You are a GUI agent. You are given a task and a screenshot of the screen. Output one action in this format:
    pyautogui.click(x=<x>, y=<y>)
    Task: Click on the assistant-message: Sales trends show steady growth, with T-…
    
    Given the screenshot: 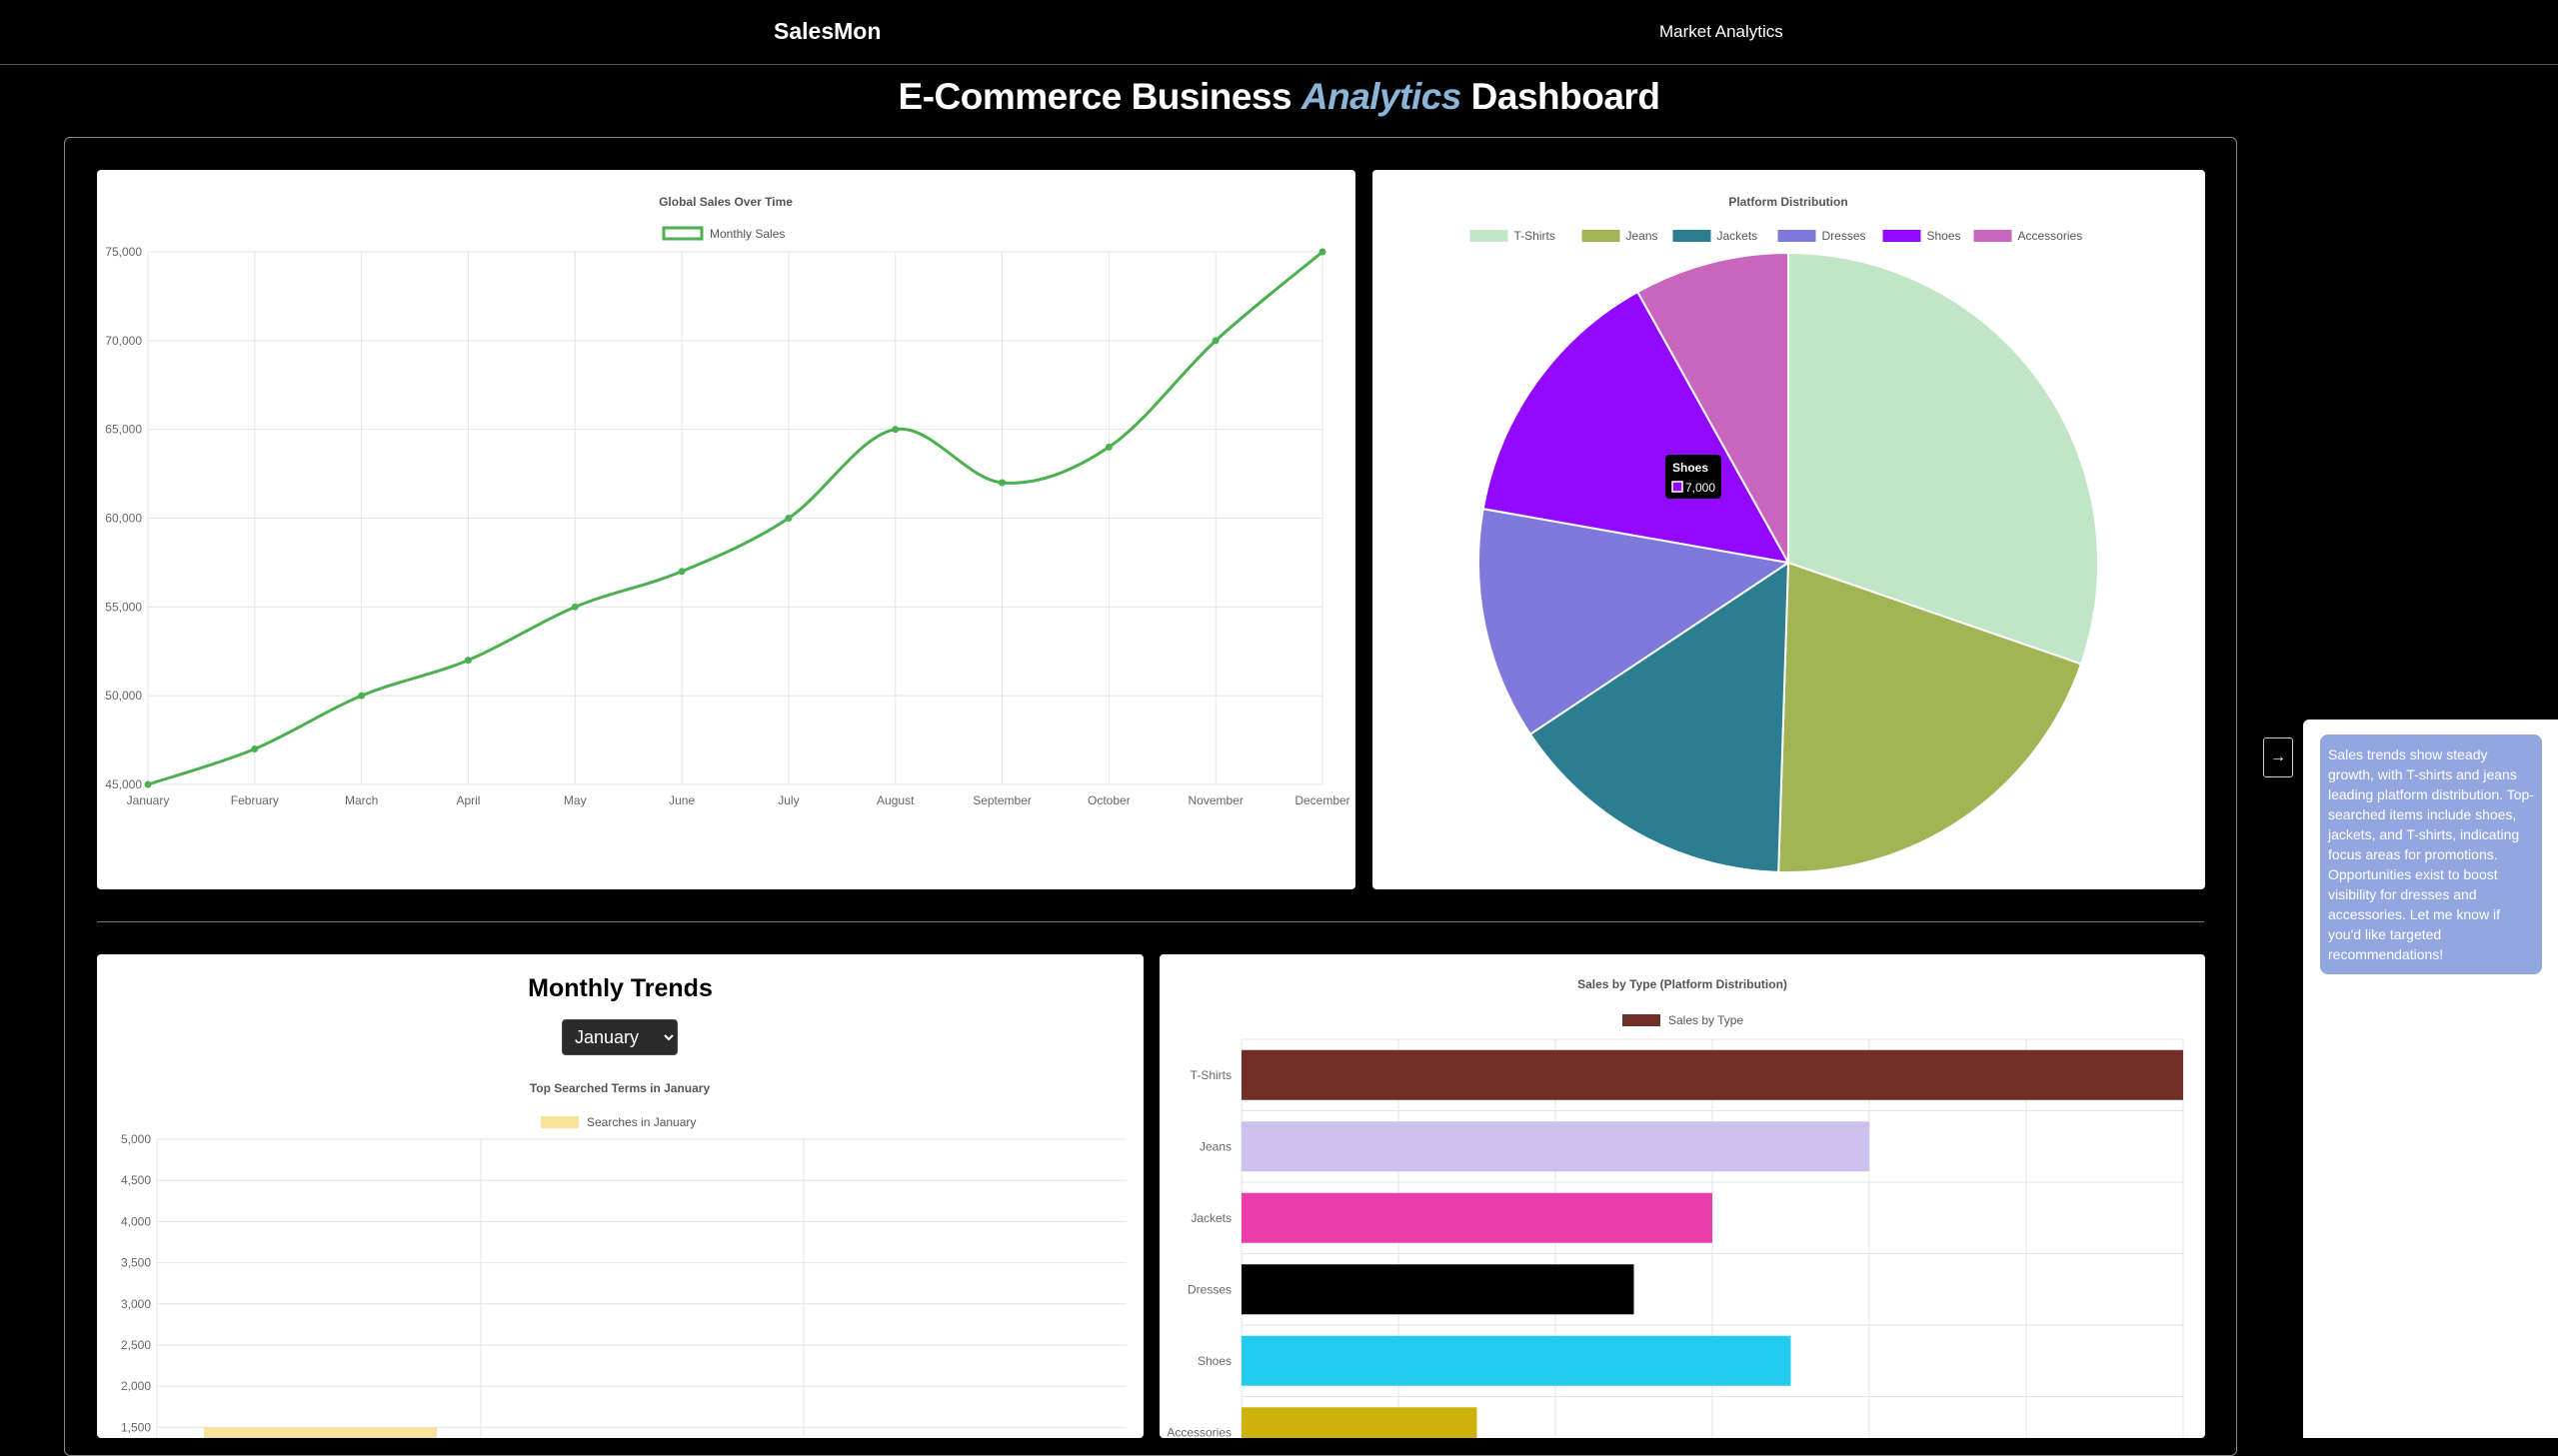 What is the action you would take?
    pyautogui.click(x=2431, y=854)
    